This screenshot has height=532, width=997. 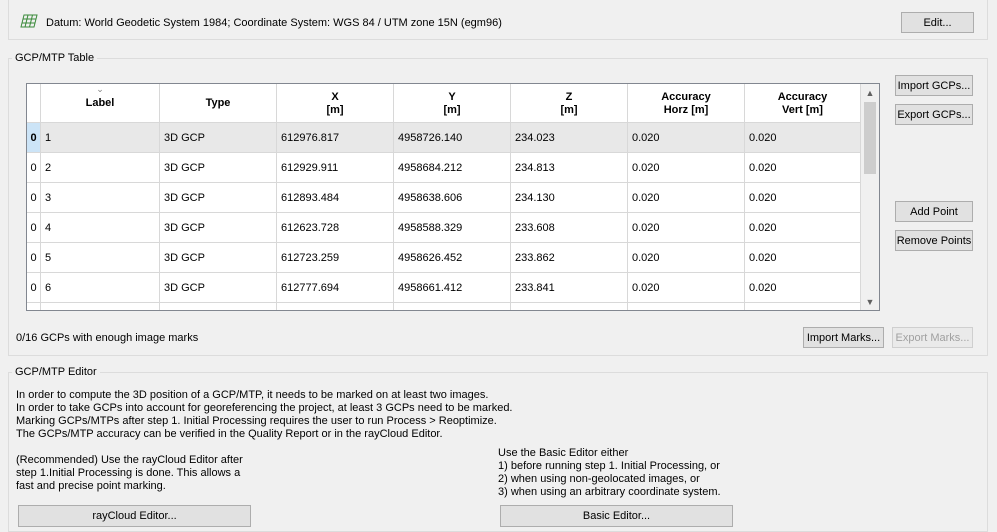 I want to click on column-header-y-text: Y, so click(x=452, y=96).